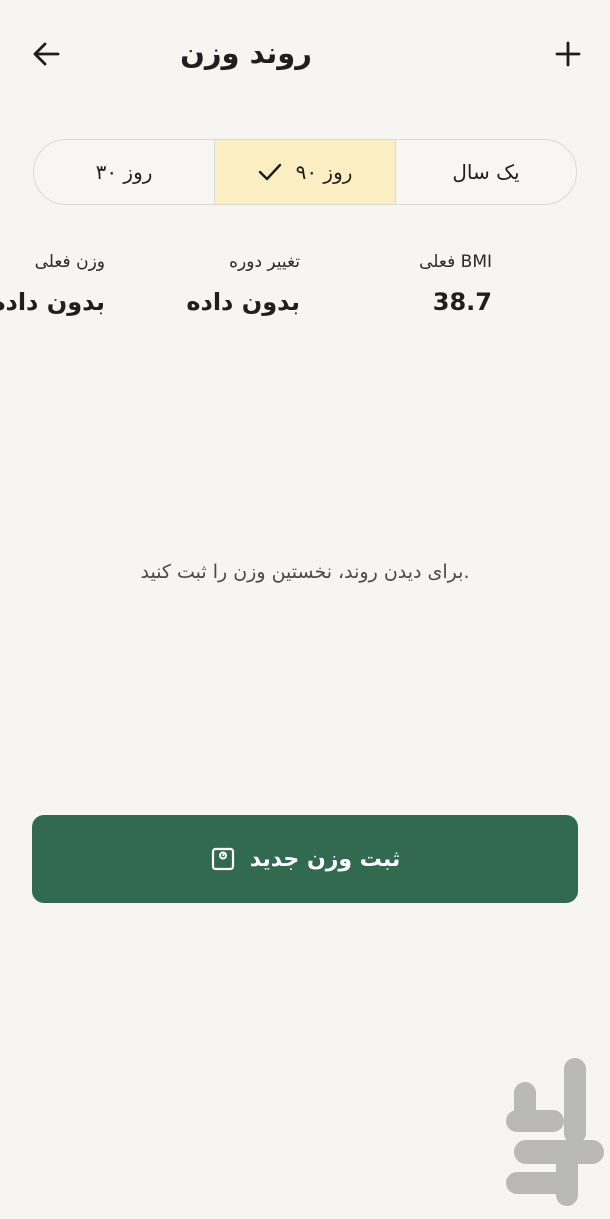  What do you see at coordinates (264, 262) in the screenshot?
I see `stat-label: تغییر دوره` at bounding box center [264, 262].